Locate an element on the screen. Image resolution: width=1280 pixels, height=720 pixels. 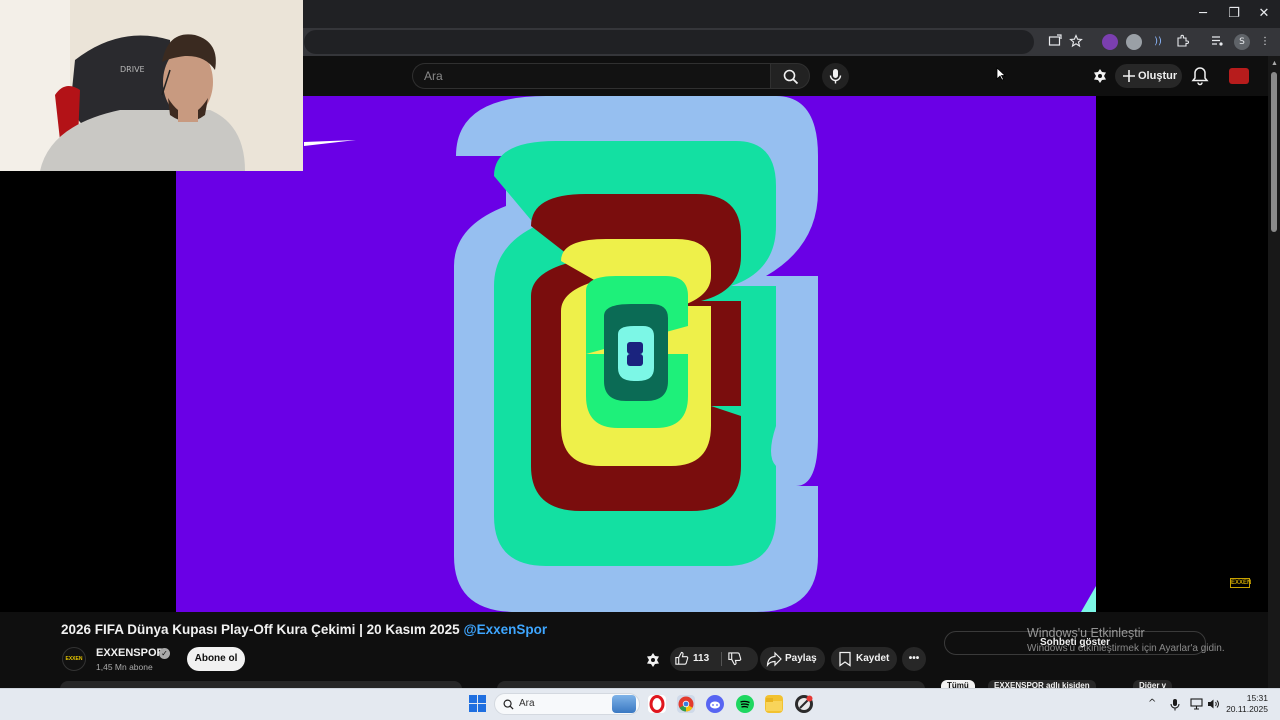
voice-search-button is located at coordinates (835, 76).